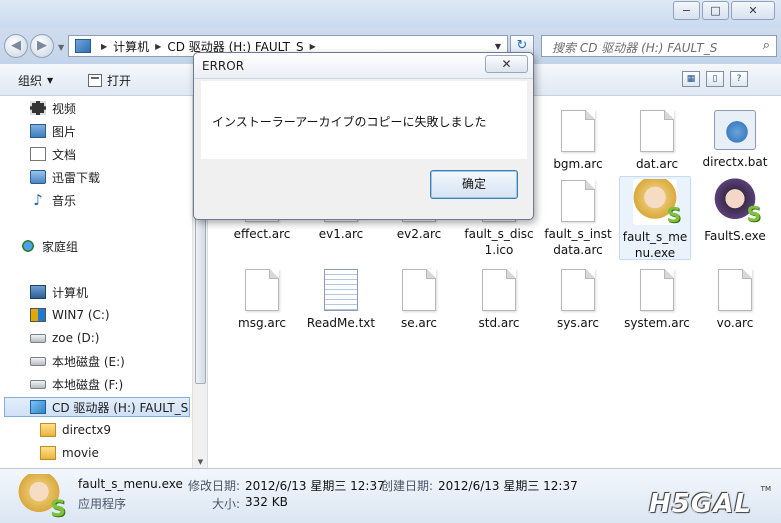 This screenshot has width=781, height=523. I want to click on dialog-close-button: ✕, so click(506, 64).